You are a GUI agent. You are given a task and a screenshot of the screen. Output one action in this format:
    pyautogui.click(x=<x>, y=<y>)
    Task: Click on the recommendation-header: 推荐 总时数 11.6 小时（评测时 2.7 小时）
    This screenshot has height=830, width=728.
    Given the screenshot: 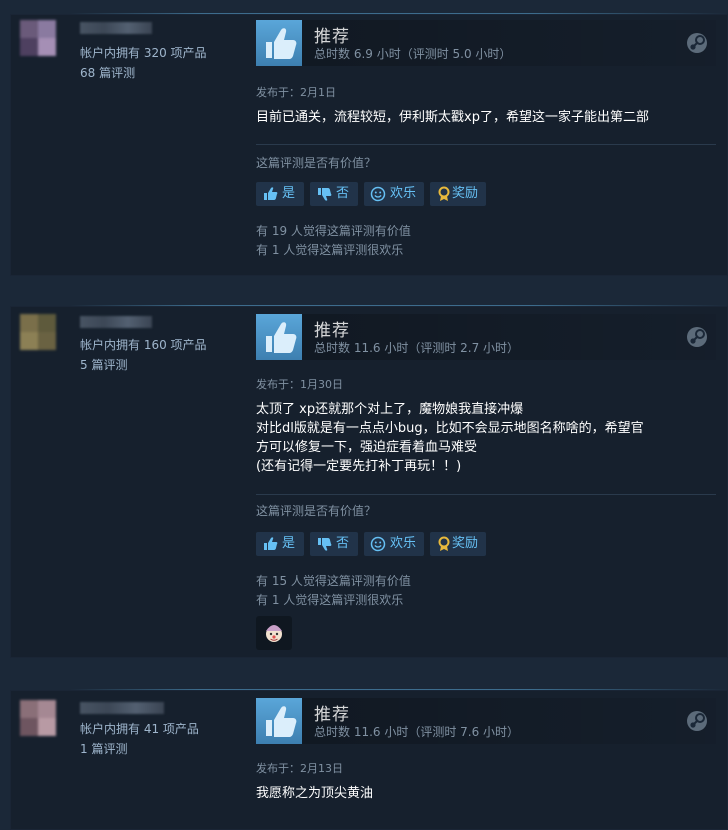 What is the action you would take?
    pyautogui.click(x=486, y=337)
    